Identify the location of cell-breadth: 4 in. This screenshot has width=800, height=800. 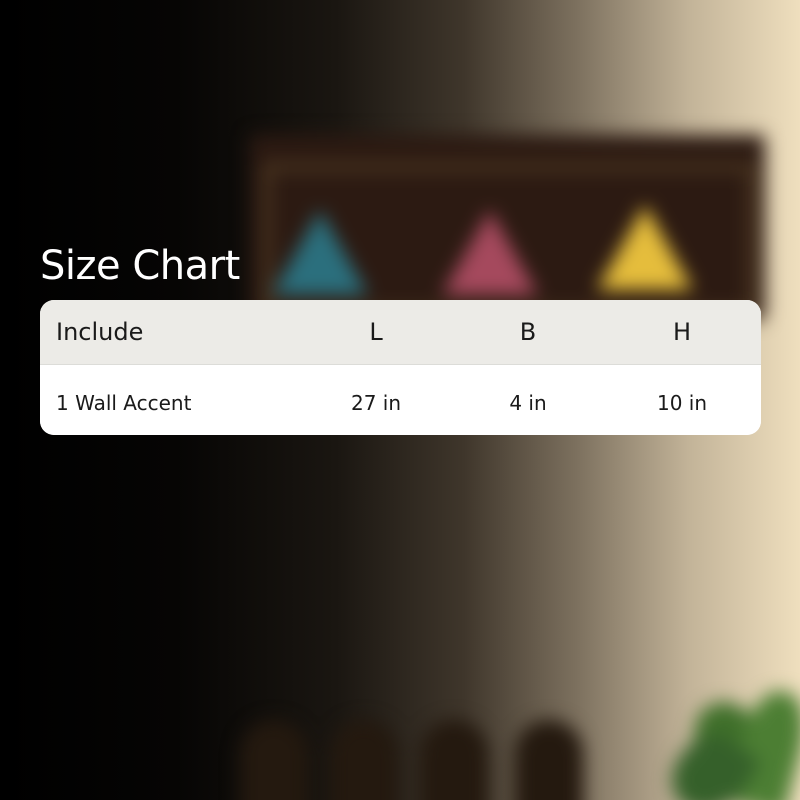
(528, 403).